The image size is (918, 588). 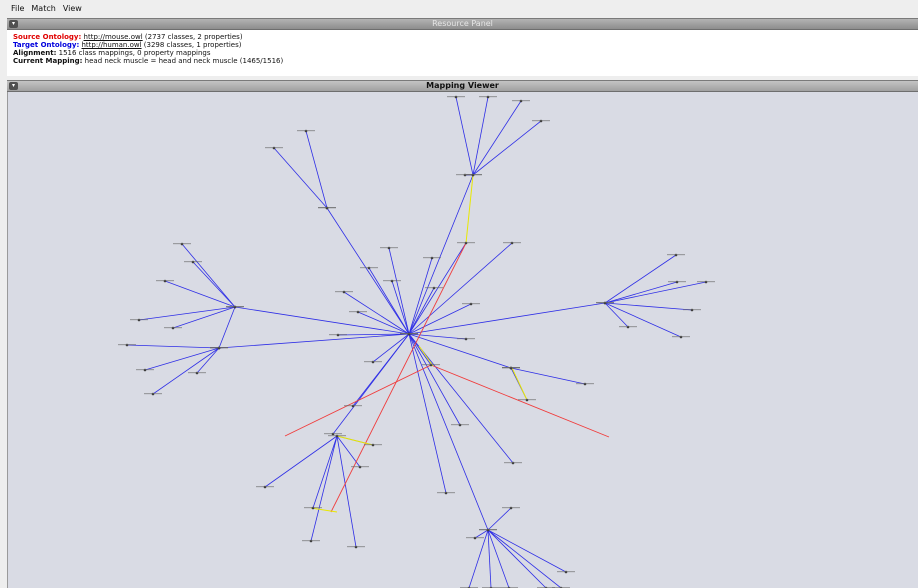 I want to click on source-ontology-link: http://mouse.owl, so click(x=113, y=37).